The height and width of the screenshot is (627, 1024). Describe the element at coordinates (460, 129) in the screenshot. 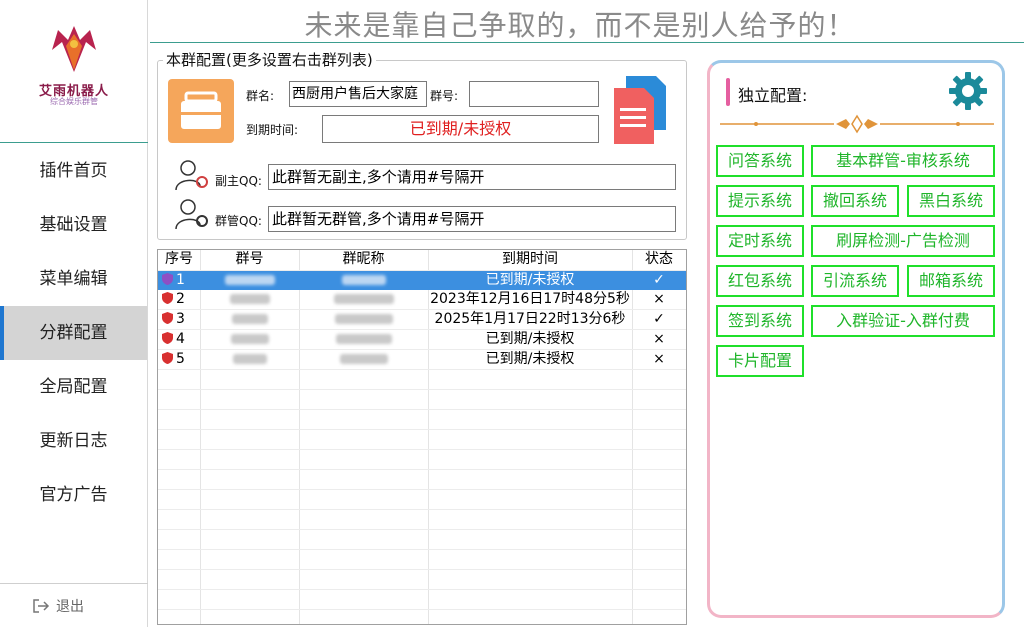

I see `expire-field: 已到期/未授权` at that location.